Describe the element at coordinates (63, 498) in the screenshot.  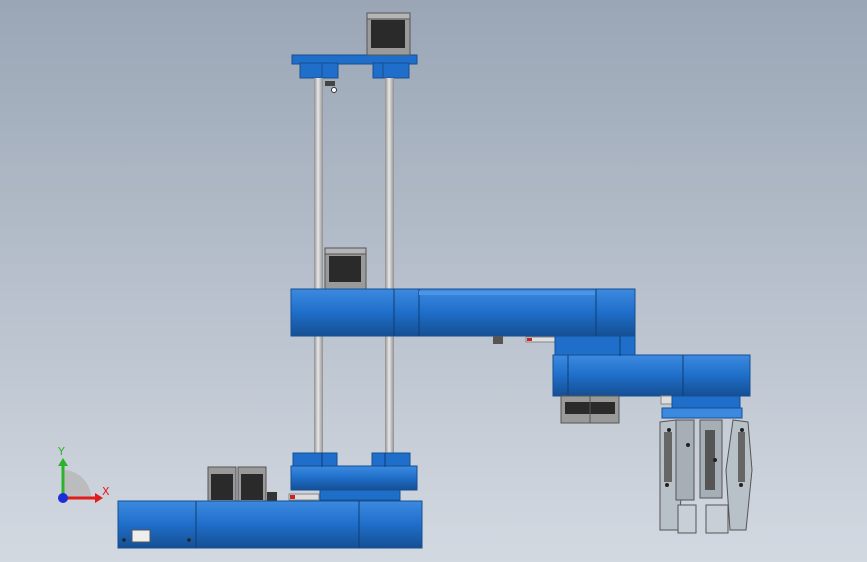
I see `z-axis-dot` at that location.